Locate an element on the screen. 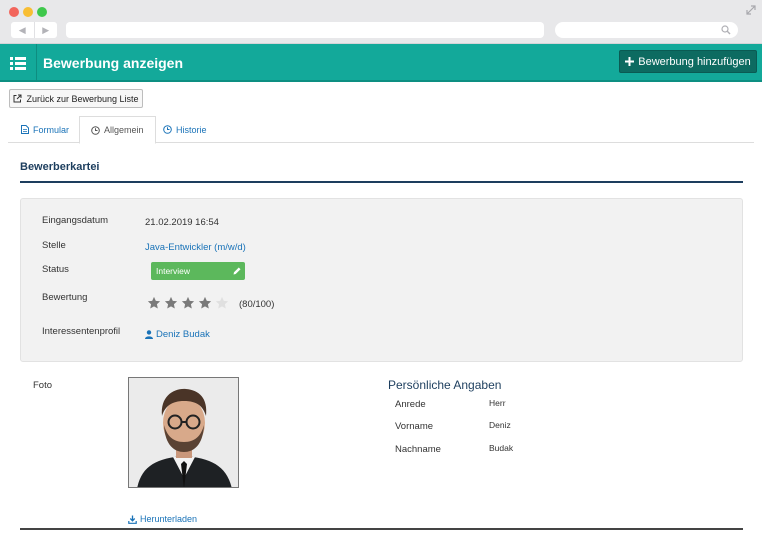 The image size is (762, 546). clock-icon is located at coordinates (95, 130).